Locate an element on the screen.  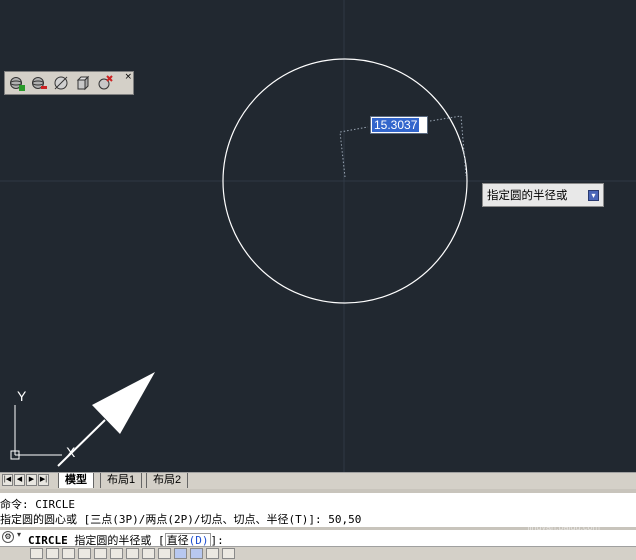
tab-model: 模型 is located at coordinates (76, 480).